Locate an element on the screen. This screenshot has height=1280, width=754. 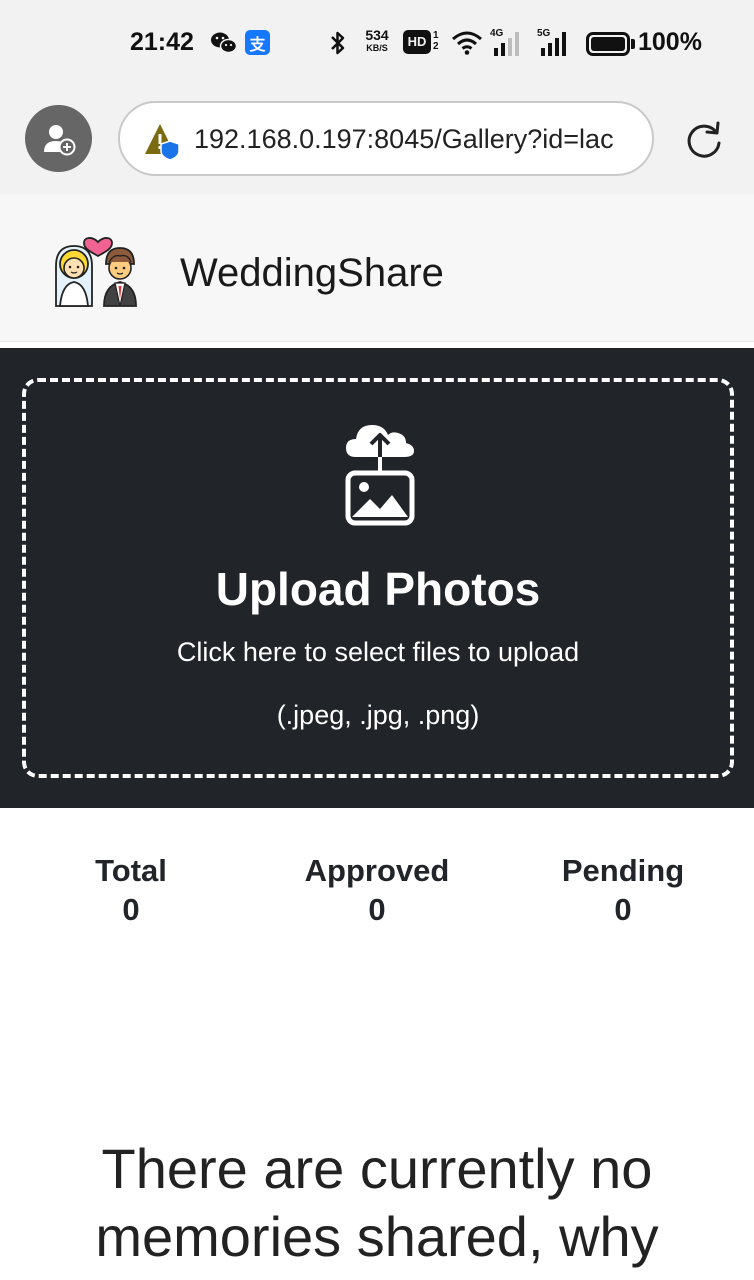
upload-instructions: Click here to select files to upload is located at coordinates (378, 652).